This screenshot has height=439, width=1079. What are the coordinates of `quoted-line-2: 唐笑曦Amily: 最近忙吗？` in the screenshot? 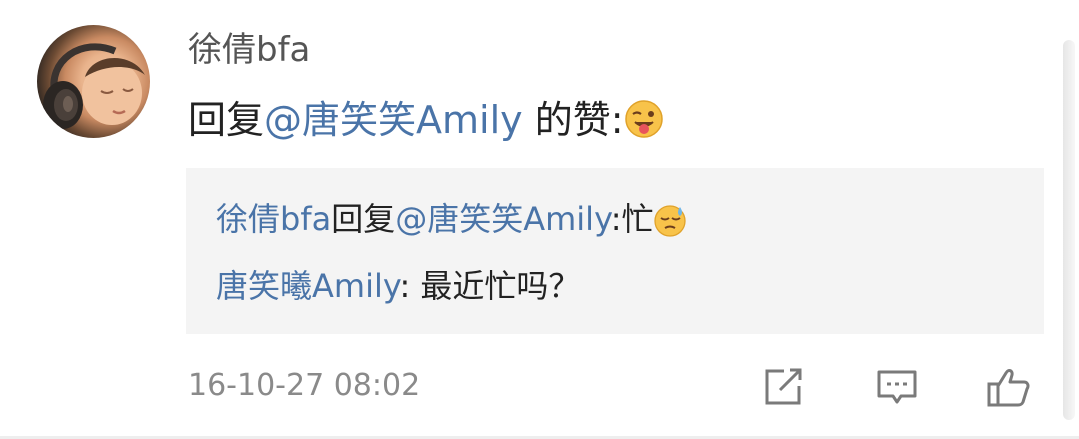 It's located at (398, 286).